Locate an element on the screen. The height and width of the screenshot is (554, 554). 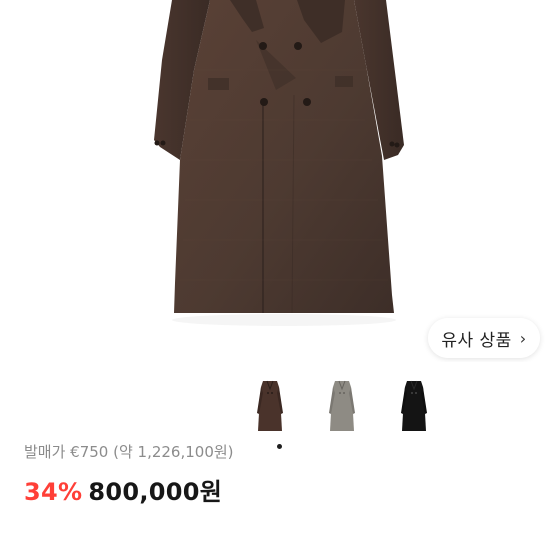
retail-price-text: 발매가 €750 (약 1,226,100원) is located at coordinates (129, 452).